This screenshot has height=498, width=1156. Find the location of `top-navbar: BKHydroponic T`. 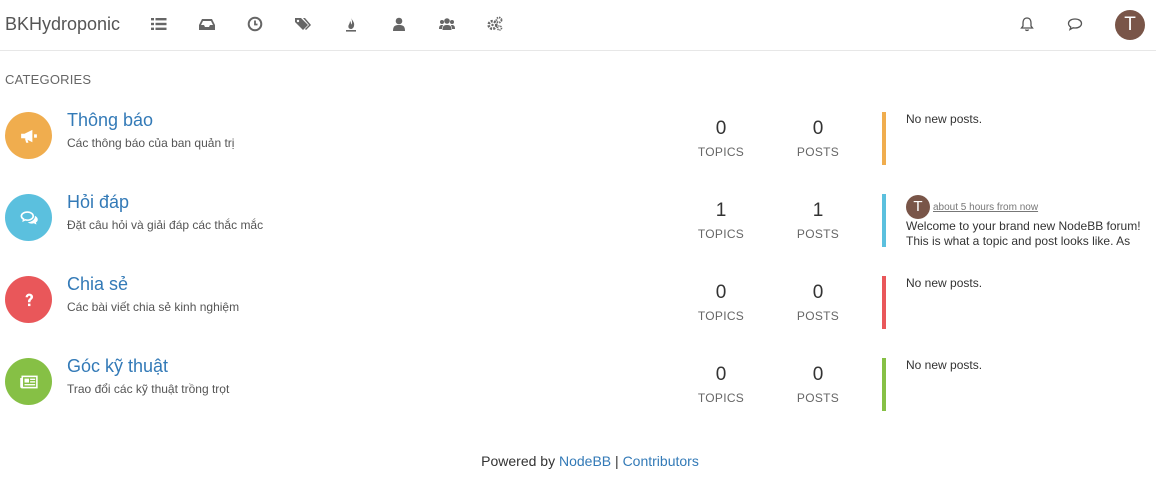

top-navbar: BKHydroponic T is located at coordinates (578, 25).